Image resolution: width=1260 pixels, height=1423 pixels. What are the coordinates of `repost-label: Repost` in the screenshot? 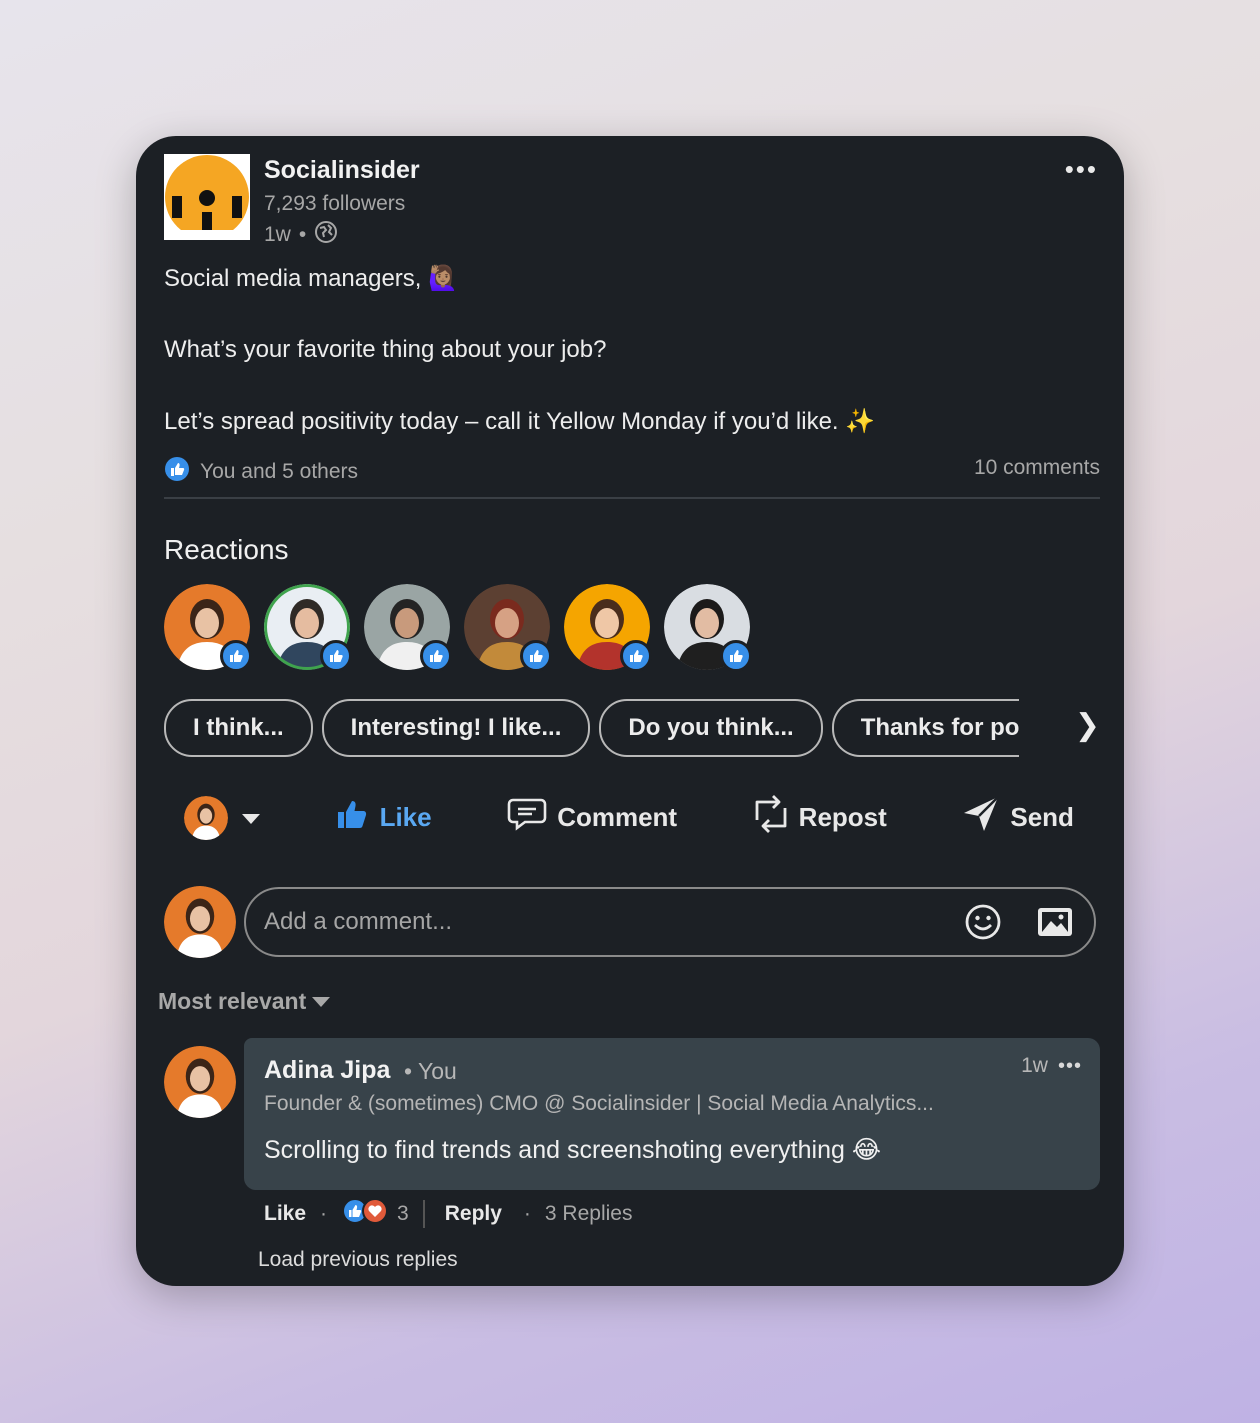 It's located at (842, 817).